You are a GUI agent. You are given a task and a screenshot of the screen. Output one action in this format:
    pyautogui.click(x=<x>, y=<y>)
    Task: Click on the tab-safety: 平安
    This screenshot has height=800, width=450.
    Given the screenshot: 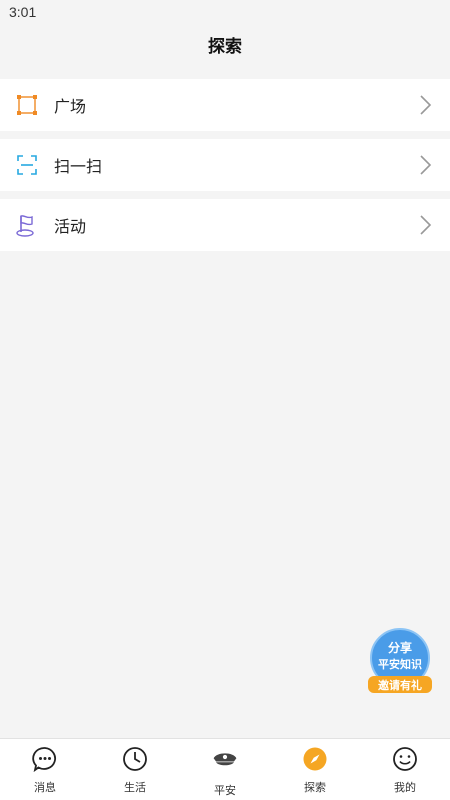 What is the action you would take?
    pyautogui.click(x=225, y=769)
    